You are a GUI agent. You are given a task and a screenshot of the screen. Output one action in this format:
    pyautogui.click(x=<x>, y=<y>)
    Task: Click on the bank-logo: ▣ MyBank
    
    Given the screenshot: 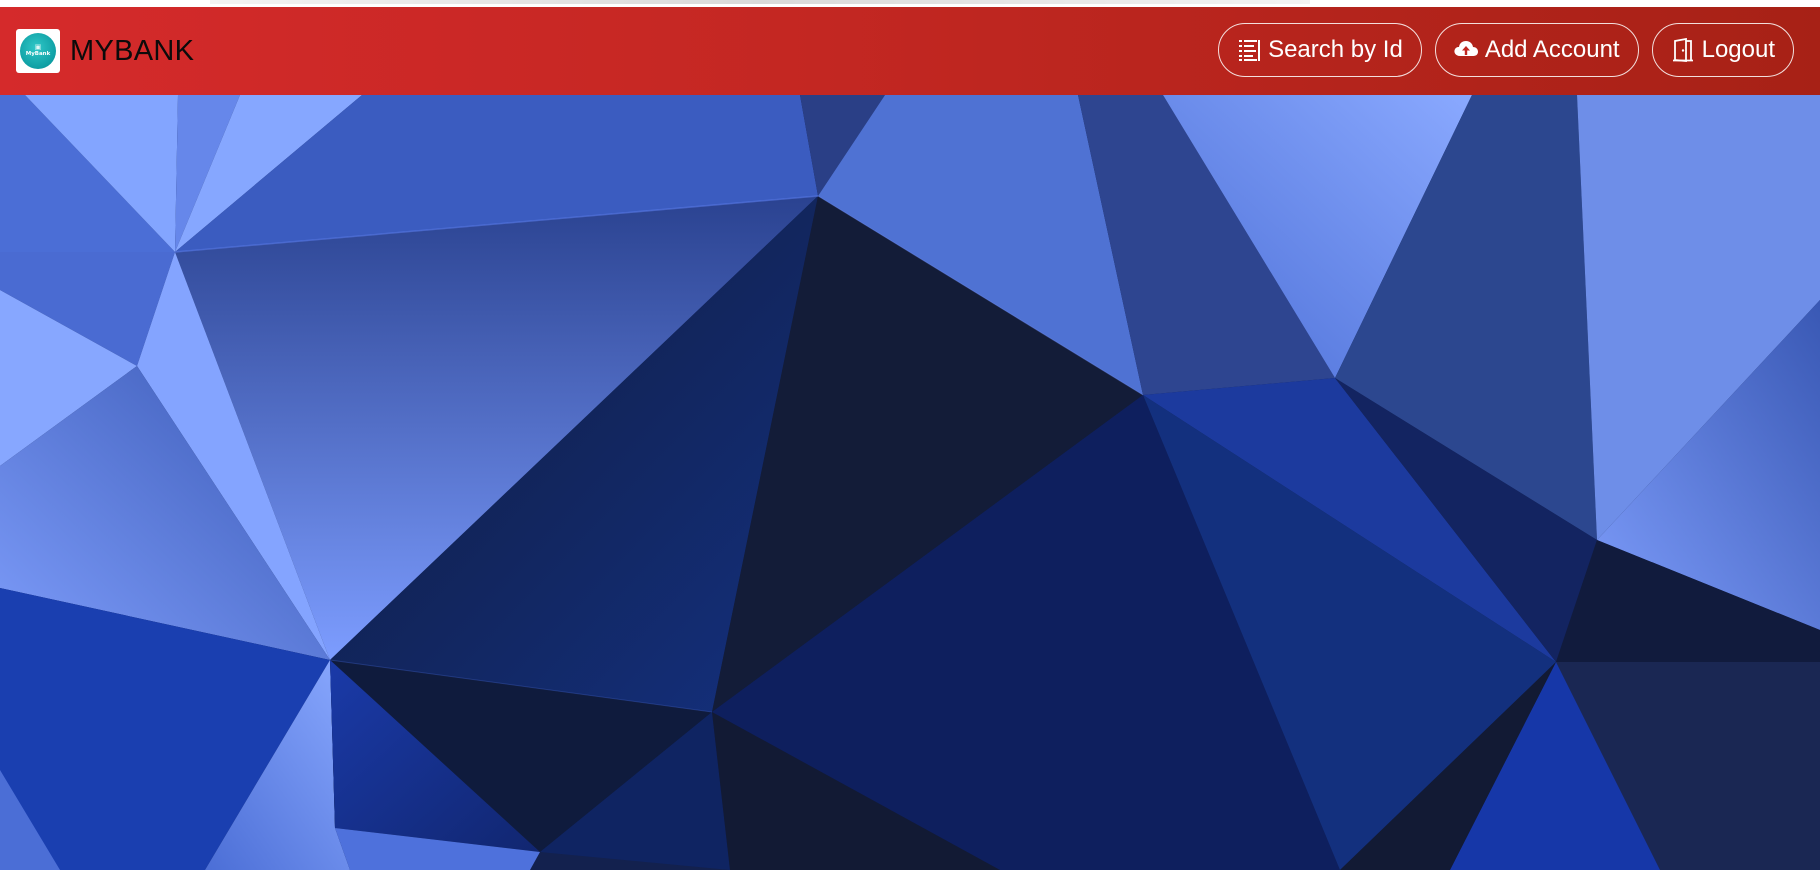 What is the action you would take?
    pyautogui.click(x=38, y=51)
    